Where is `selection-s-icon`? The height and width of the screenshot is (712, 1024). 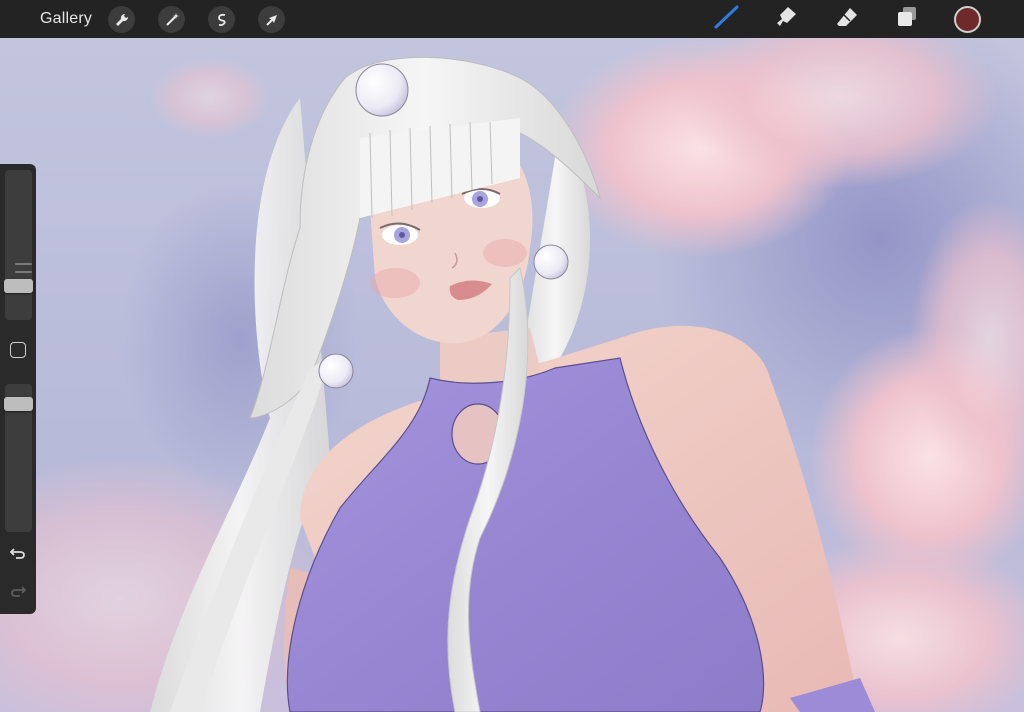
selection-s-icon is located at coordinates (222, 20).